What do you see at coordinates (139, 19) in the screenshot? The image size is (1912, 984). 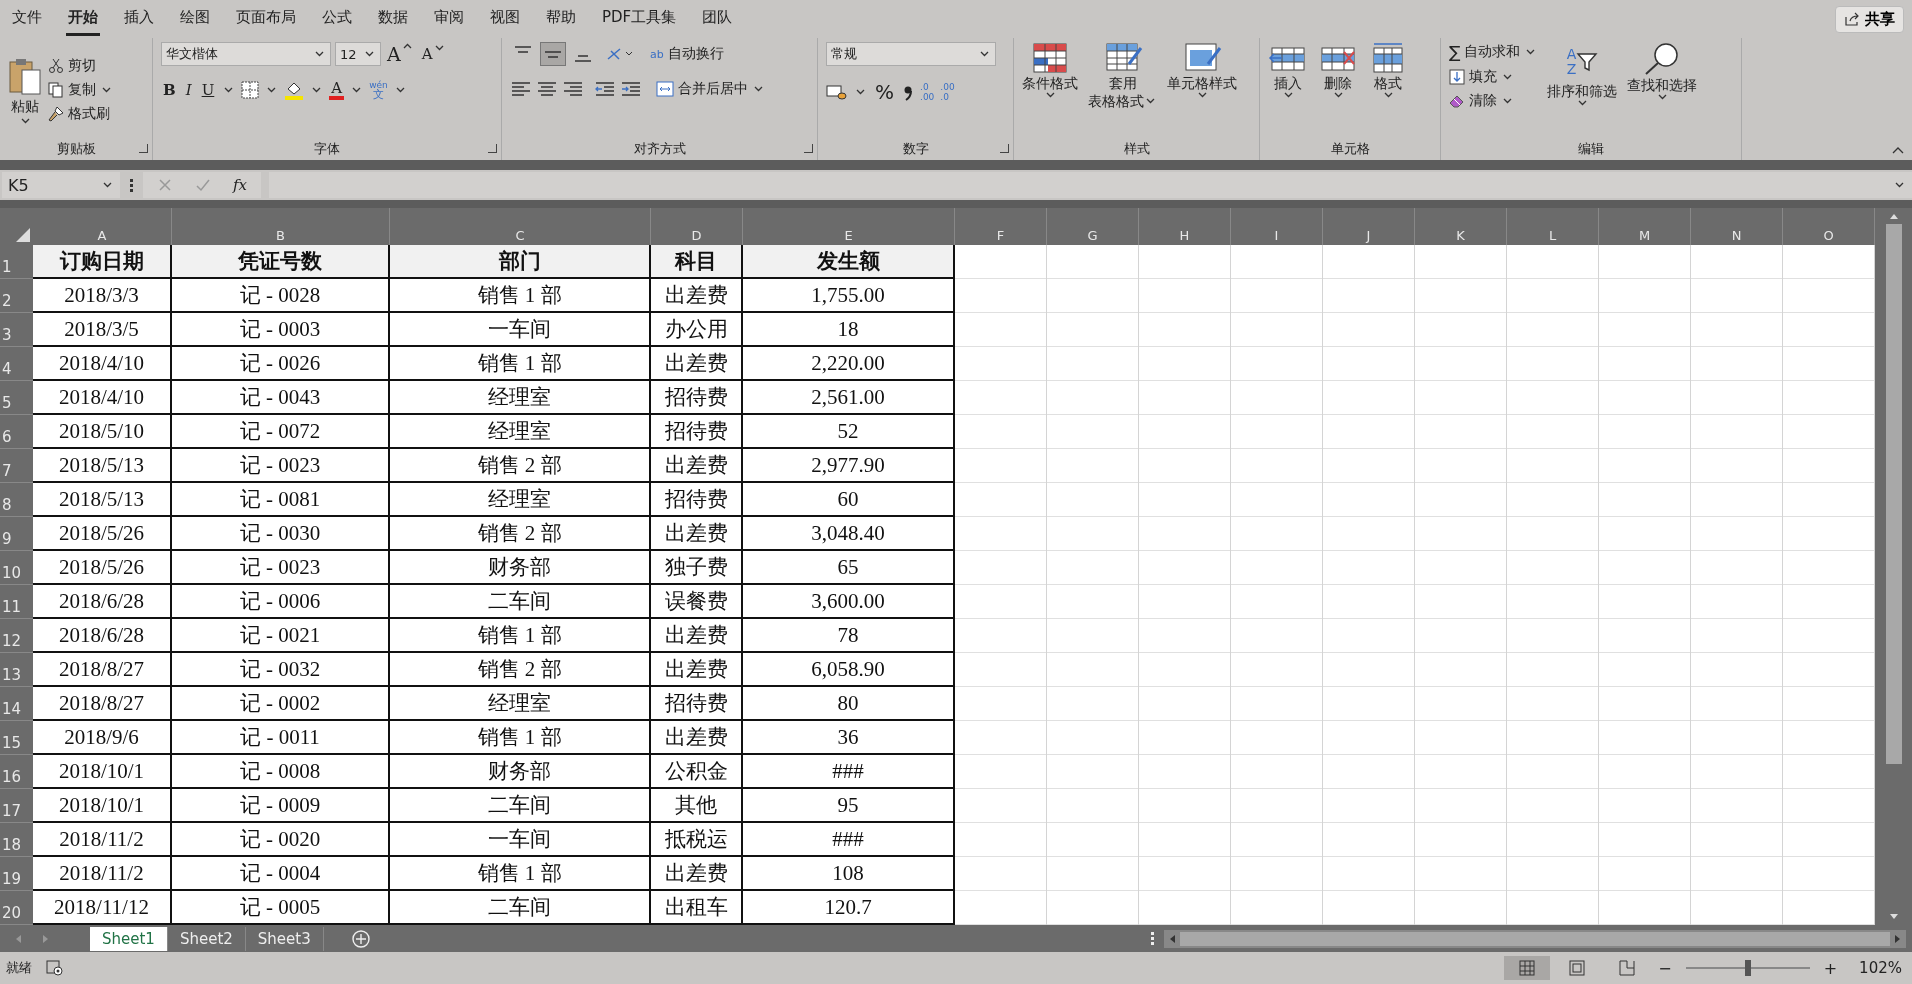 I see `ribbon-tab: 插入` at bounding box center [139, 19].